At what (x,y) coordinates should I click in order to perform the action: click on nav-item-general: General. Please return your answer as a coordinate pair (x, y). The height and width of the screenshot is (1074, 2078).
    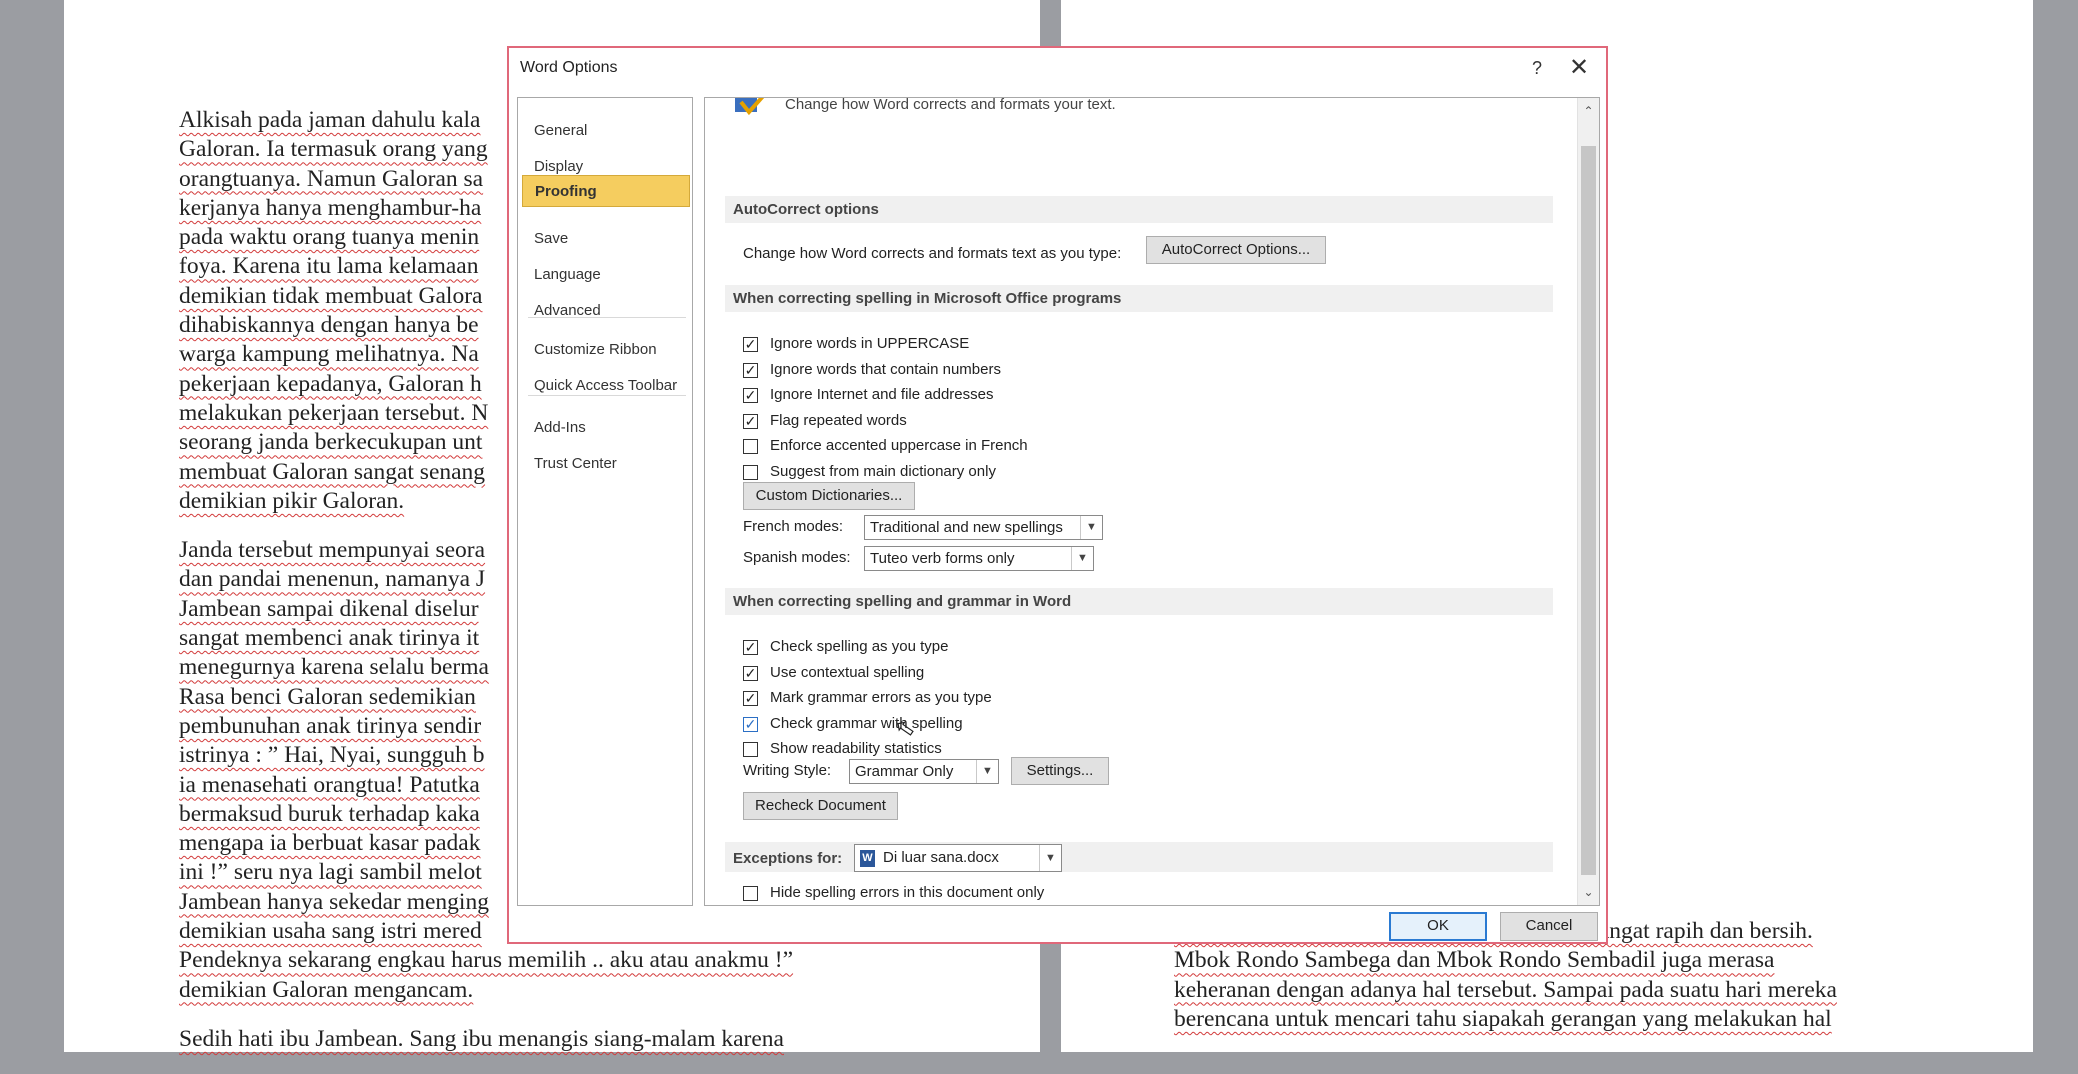
    Looking at the image, I should click on (606, 131).